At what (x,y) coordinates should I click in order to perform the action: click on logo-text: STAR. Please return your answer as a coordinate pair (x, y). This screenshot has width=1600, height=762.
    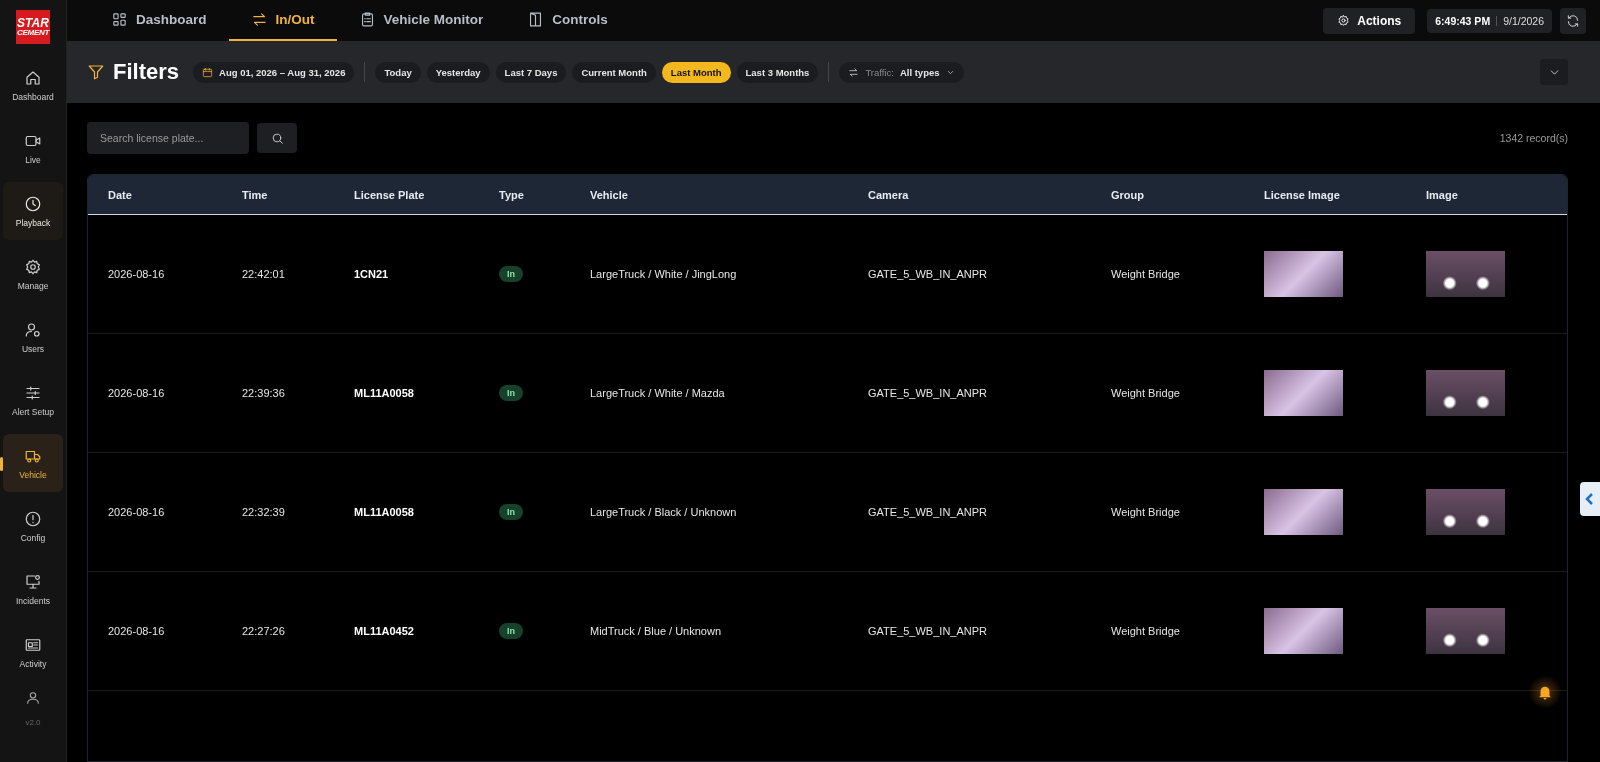
    Looking at the image, I should click on (33, 23).